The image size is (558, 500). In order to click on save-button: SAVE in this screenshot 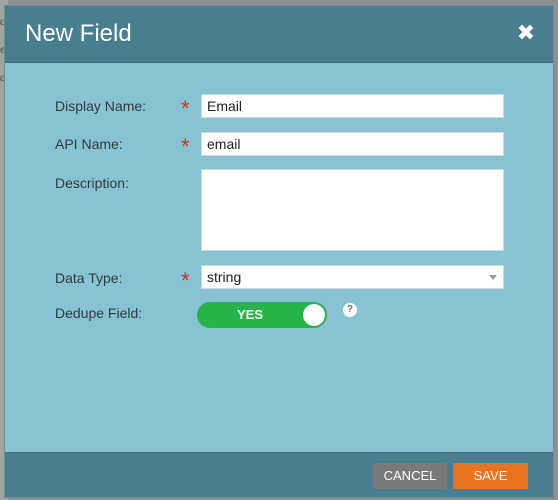, I will do `click(490, 476)`.